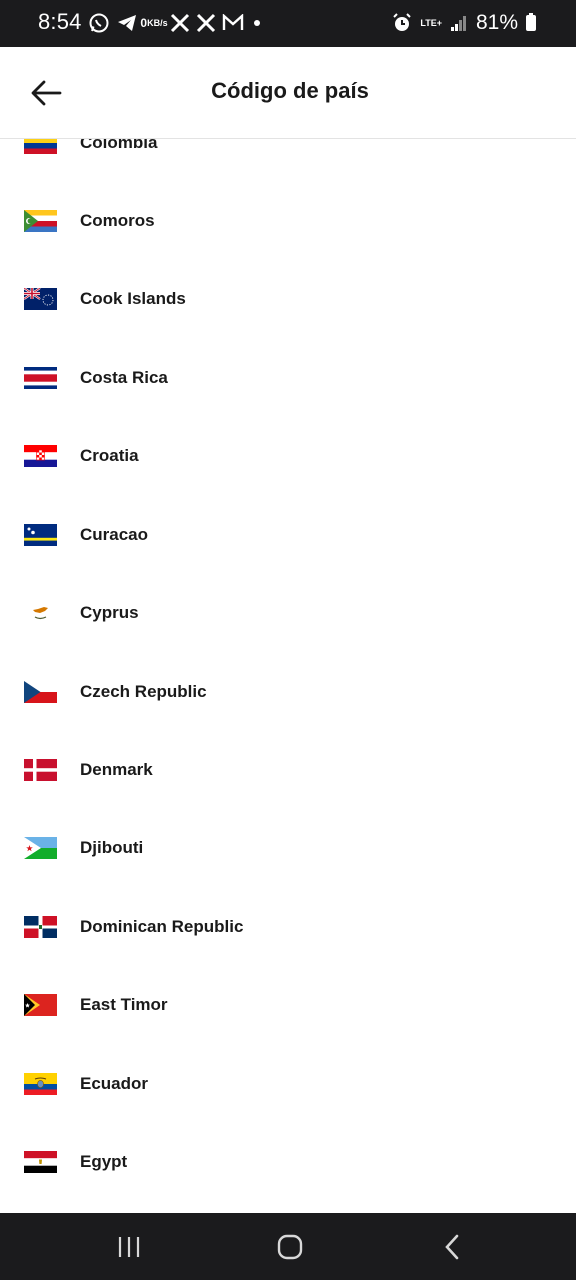 The height and width of the screenshot is (1280, 576). Describe the element at coordinates (127, 23) in the screenshot. I see `telegram-icon` at that location.